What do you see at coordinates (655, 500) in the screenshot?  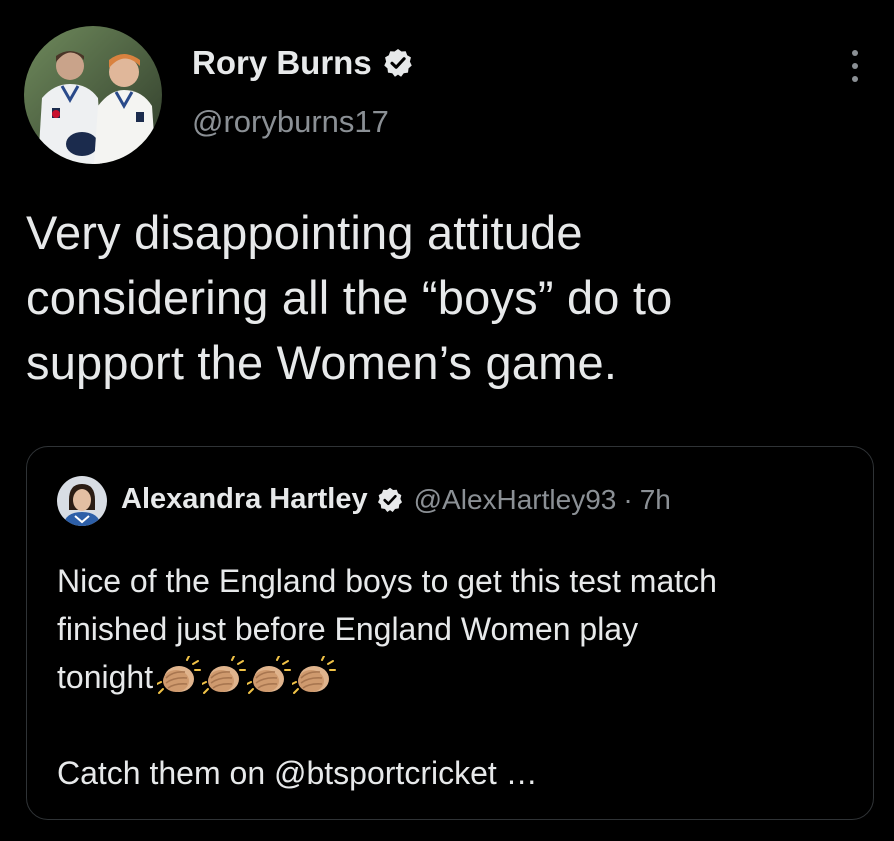 I see `quoted-tweet-time: 7h` at bounding box center [655, 500].